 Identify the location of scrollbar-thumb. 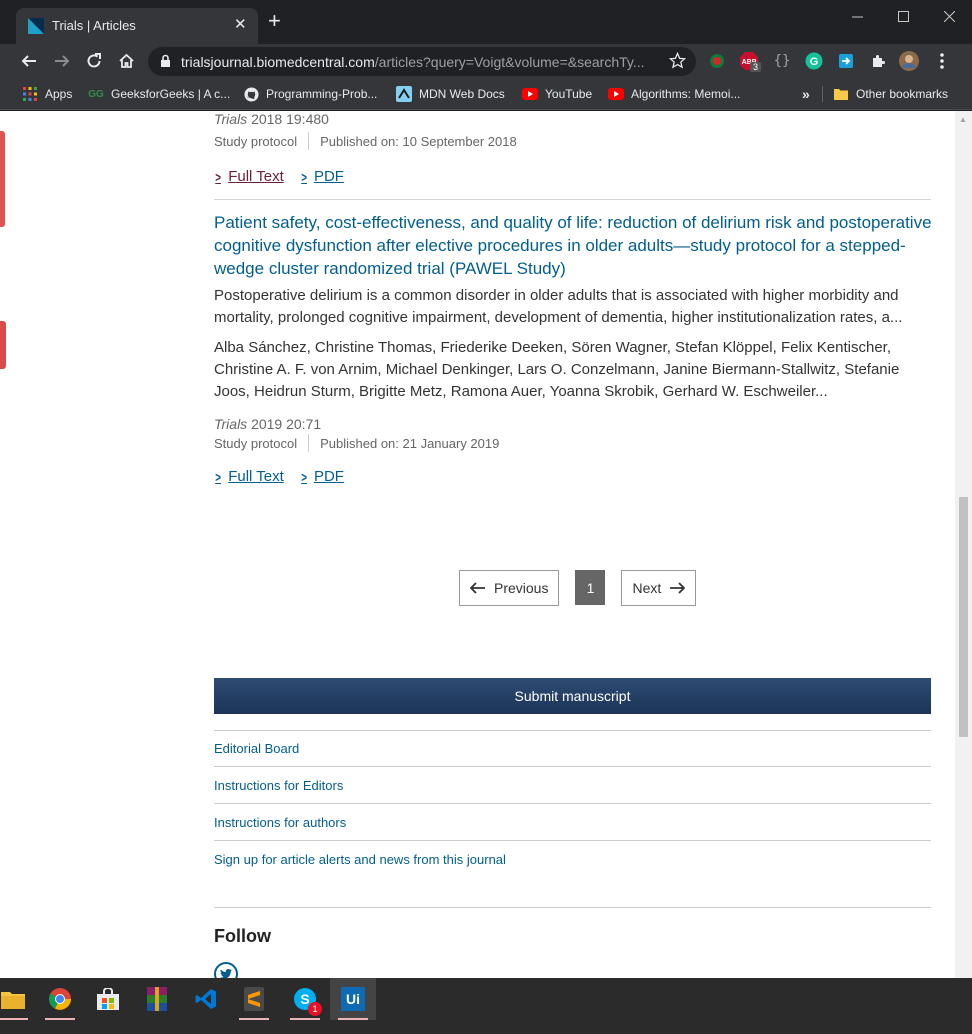
(963, 617).